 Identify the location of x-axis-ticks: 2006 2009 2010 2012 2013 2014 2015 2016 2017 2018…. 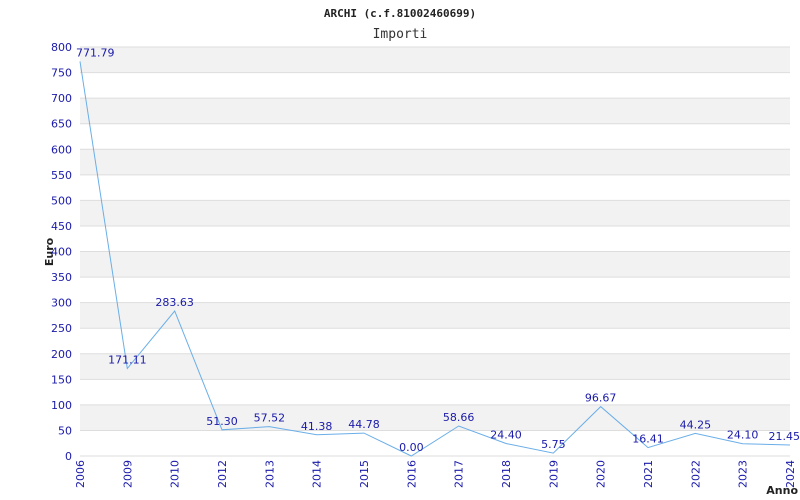
(435, 474).